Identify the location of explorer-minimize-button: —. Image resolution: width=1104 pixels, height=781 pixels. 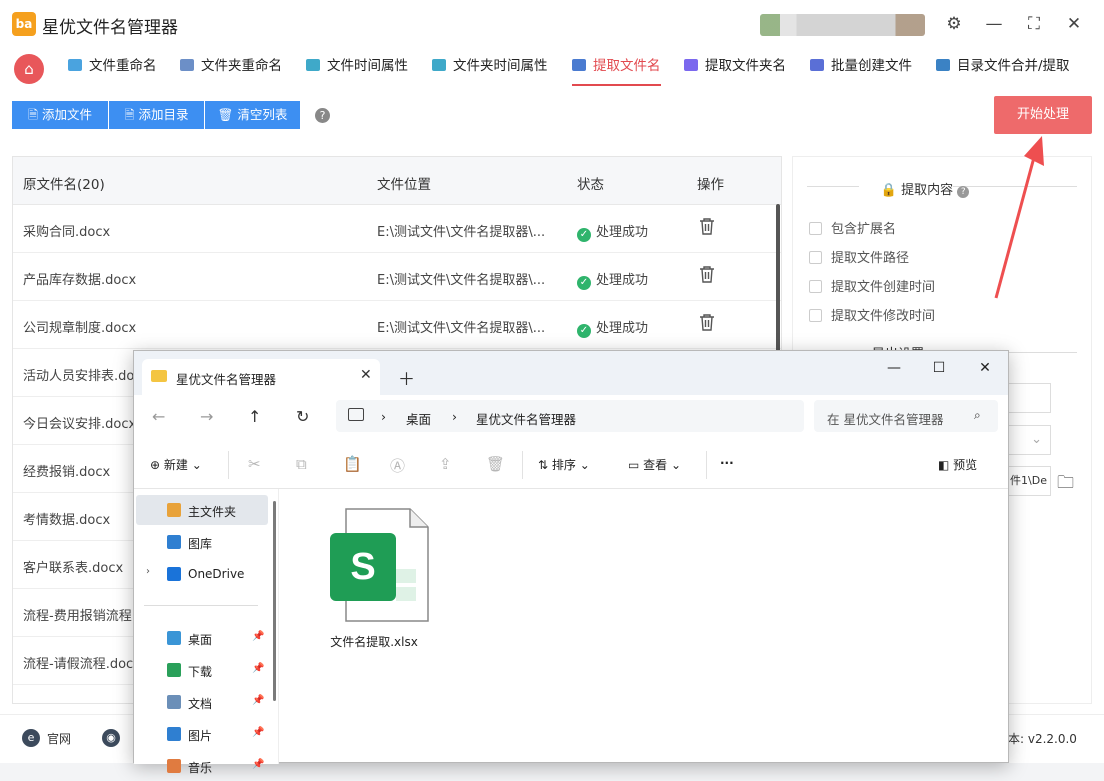
(894, 368).